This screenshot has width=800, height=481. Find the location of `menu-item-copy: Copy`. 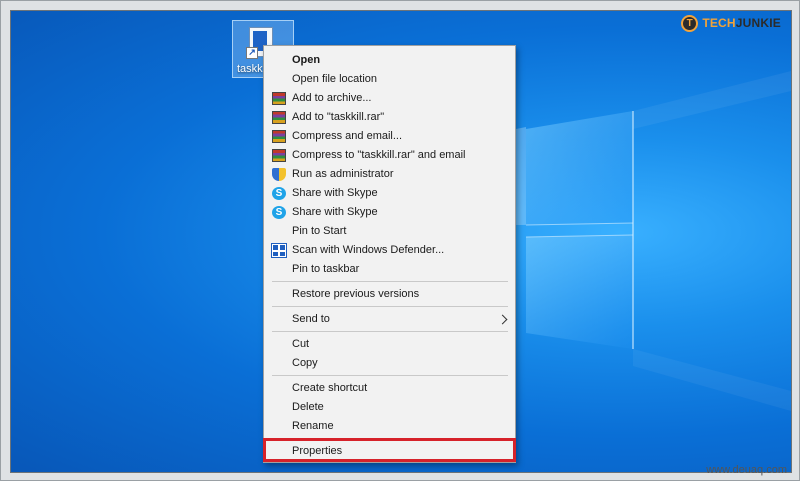

menu-item-copy: Copy is located at coordinates (389, 363).